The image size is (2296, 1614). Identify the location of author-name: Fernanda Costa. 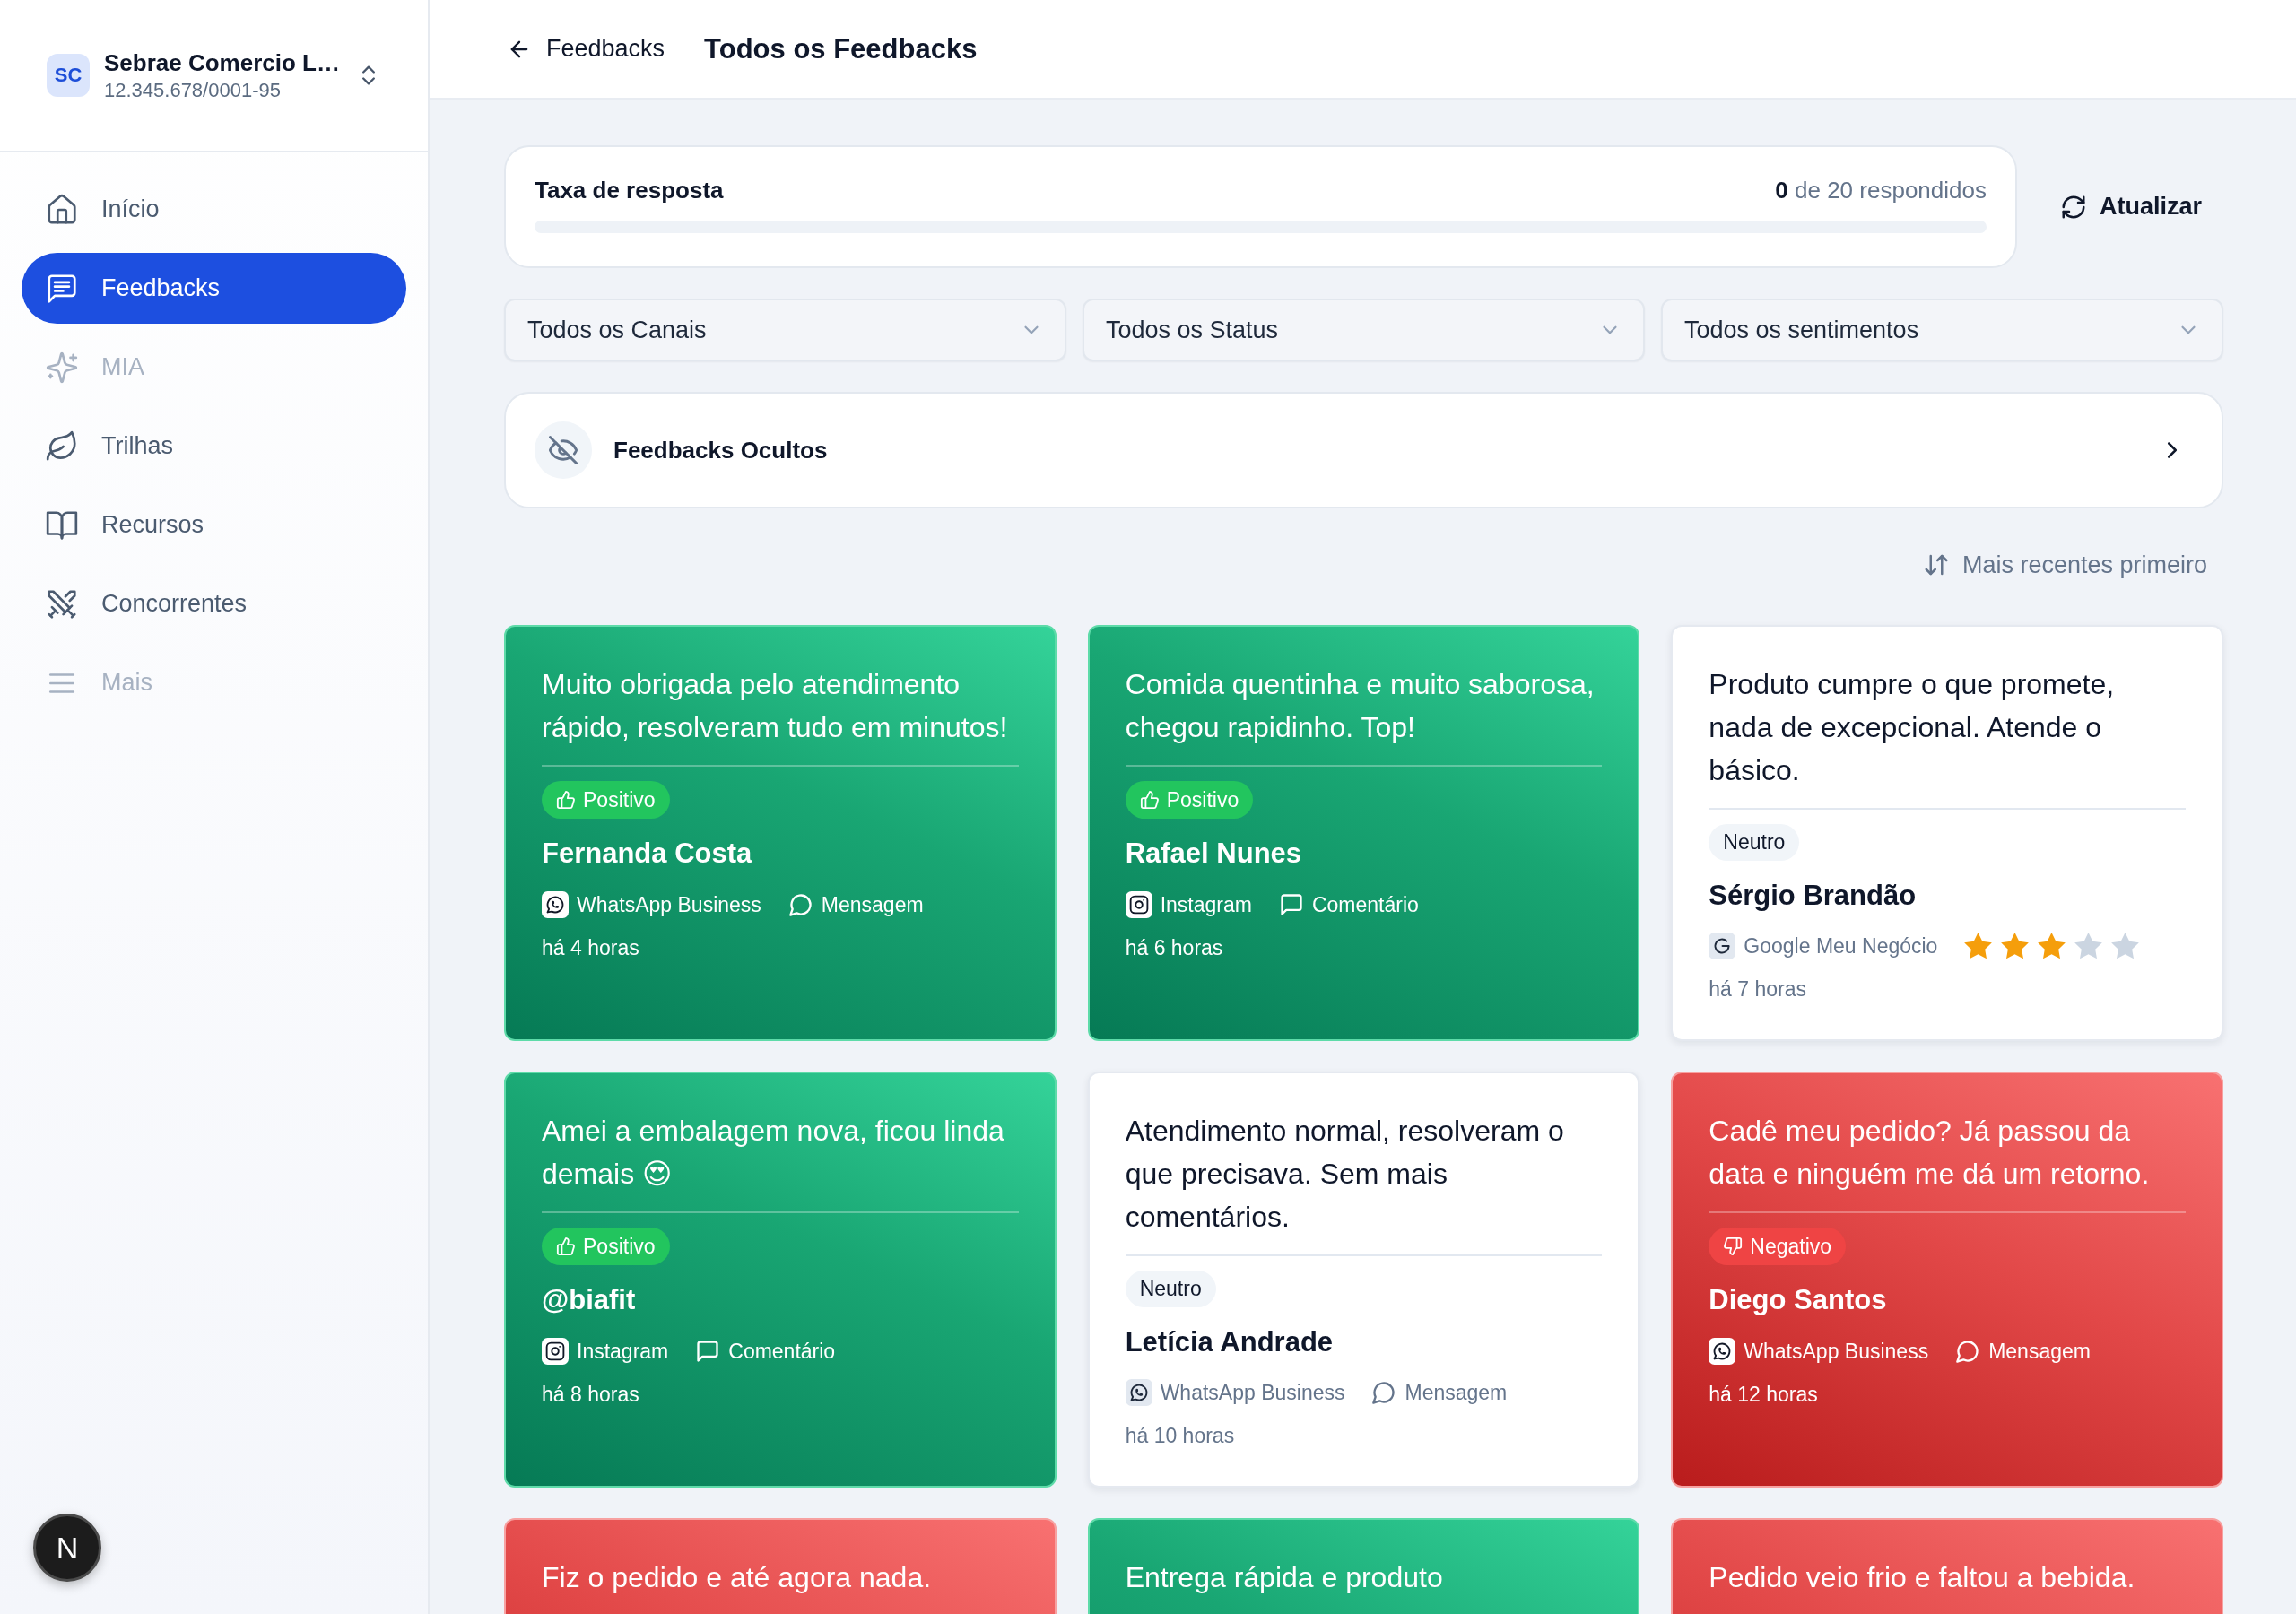
(647, 854).